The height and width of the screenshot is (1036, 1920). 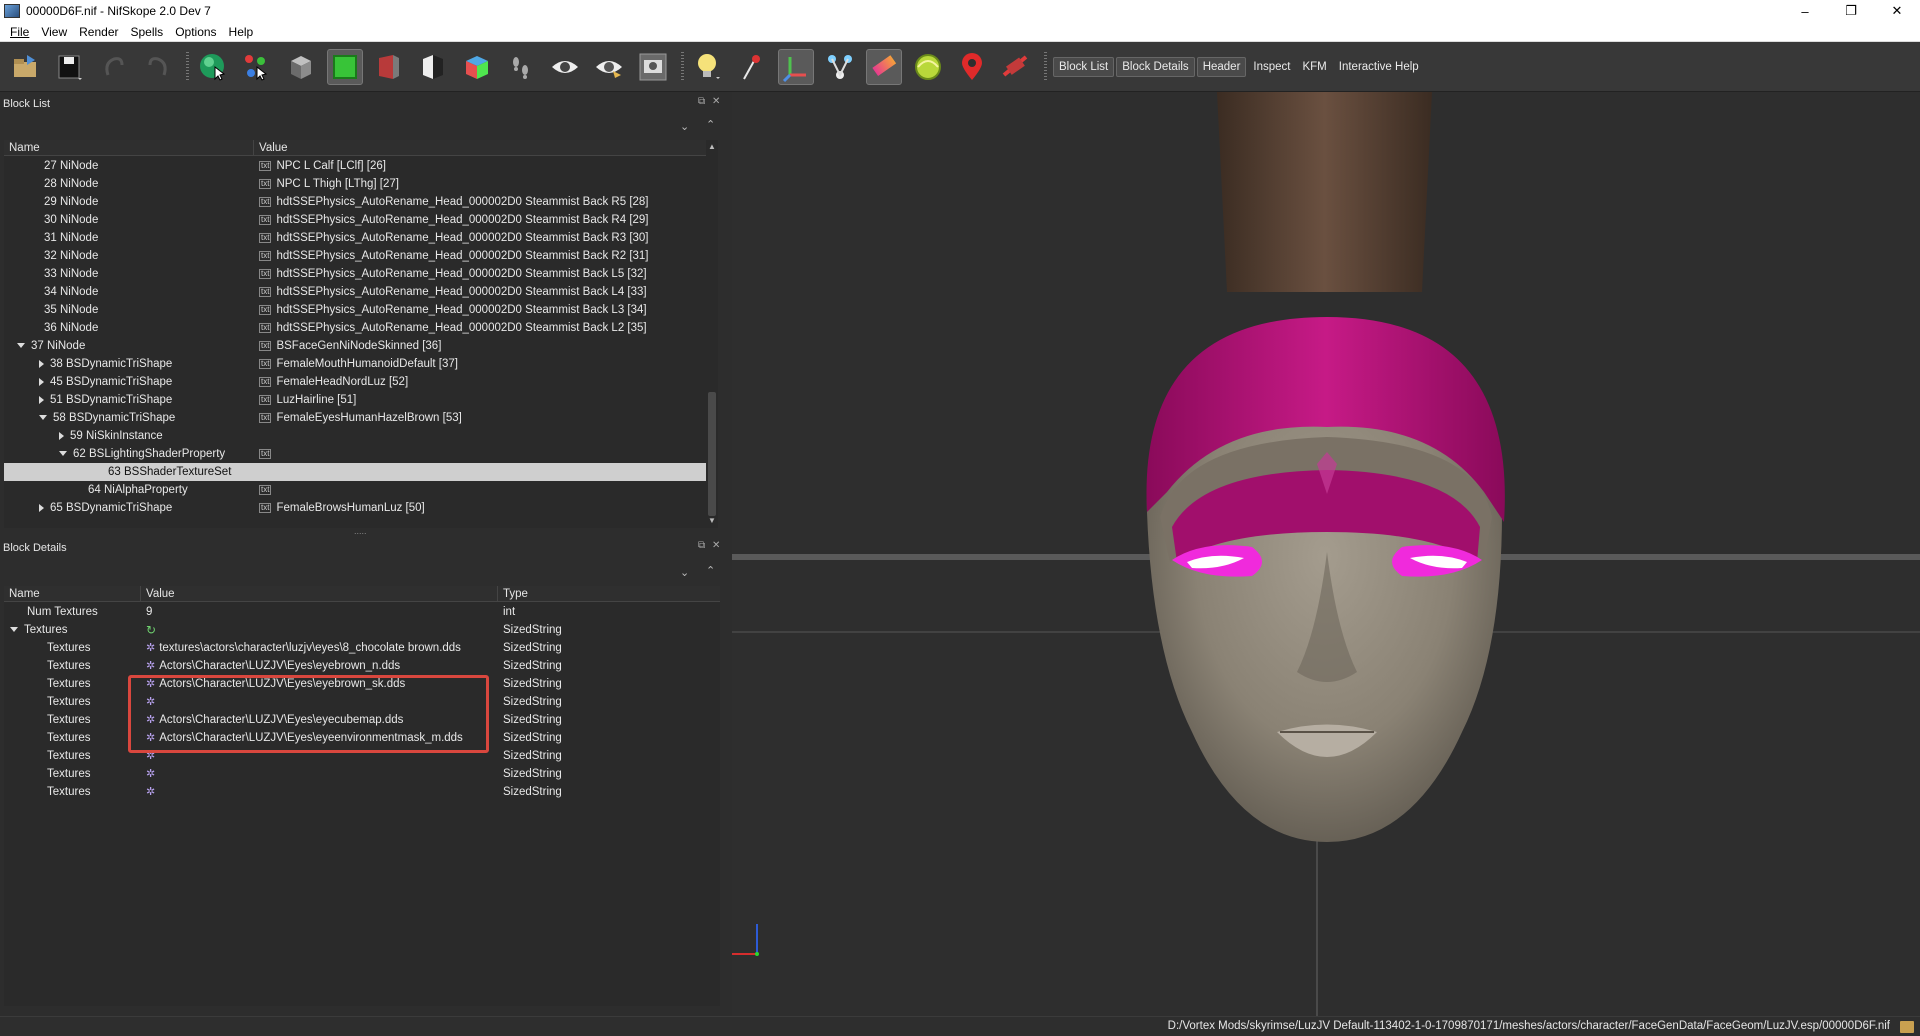 I want to click on block-list-row: 51 BSDynamicTriShape txt LuzHairline [51], so click(x=355, y=400).